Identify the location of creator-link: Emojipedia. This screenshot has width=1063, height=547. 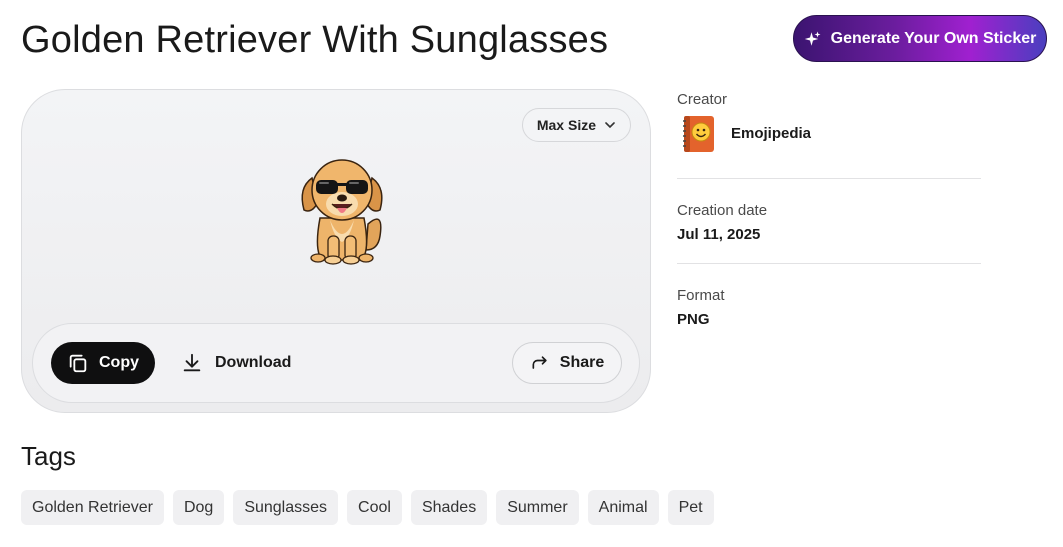
(829, 134).